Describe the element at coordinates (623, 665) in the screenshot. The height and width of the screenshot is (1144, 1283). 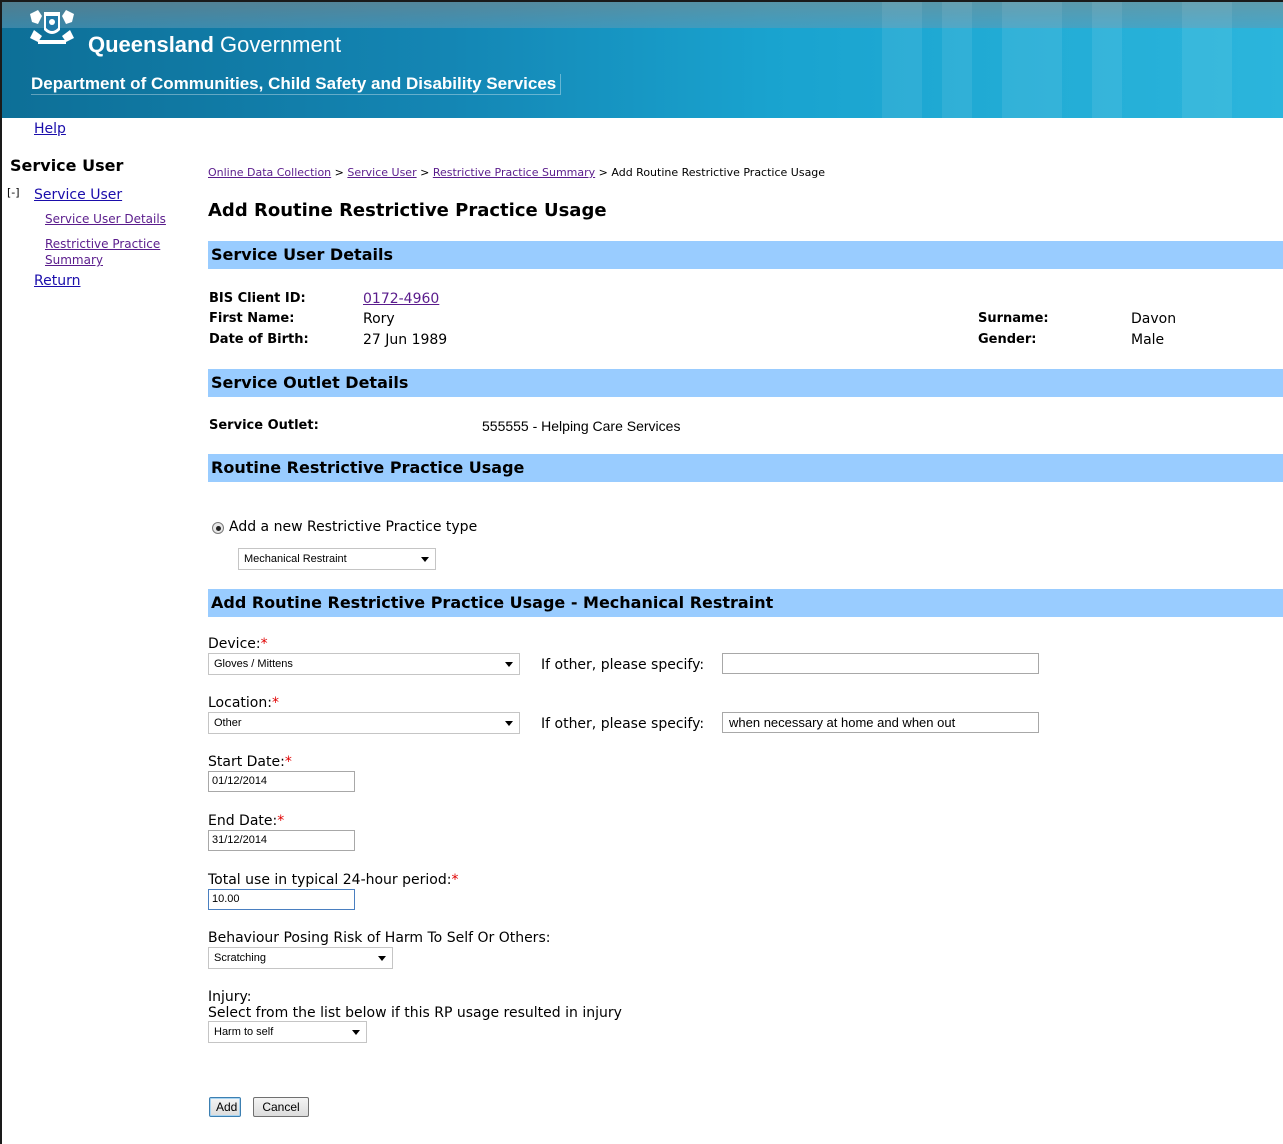
I see `device-specify-label: If other, please specify:` at that location.